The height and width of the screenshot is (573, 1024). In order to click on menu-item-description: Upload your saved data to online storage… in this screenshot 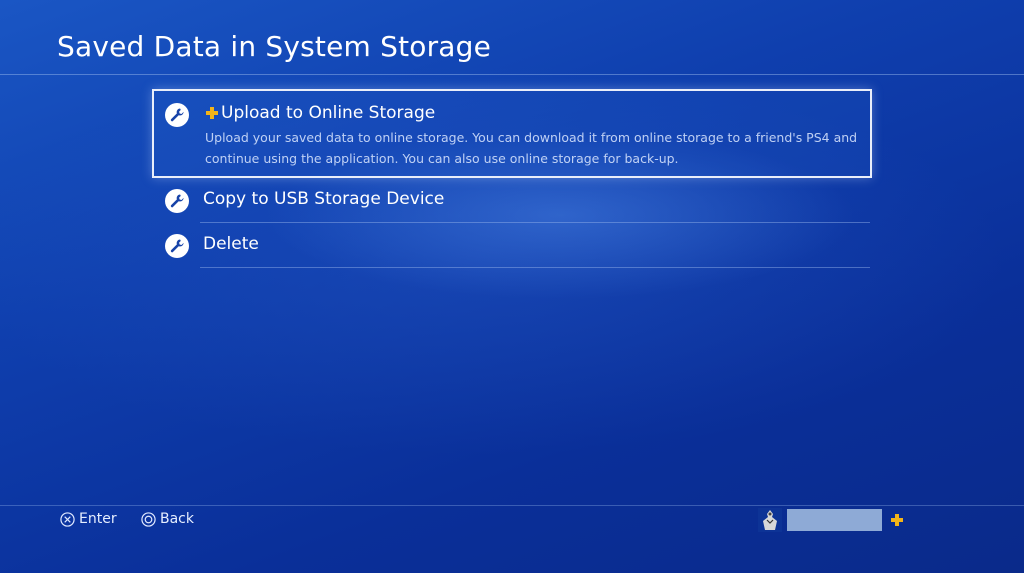, I will do `click(531, 148)`.